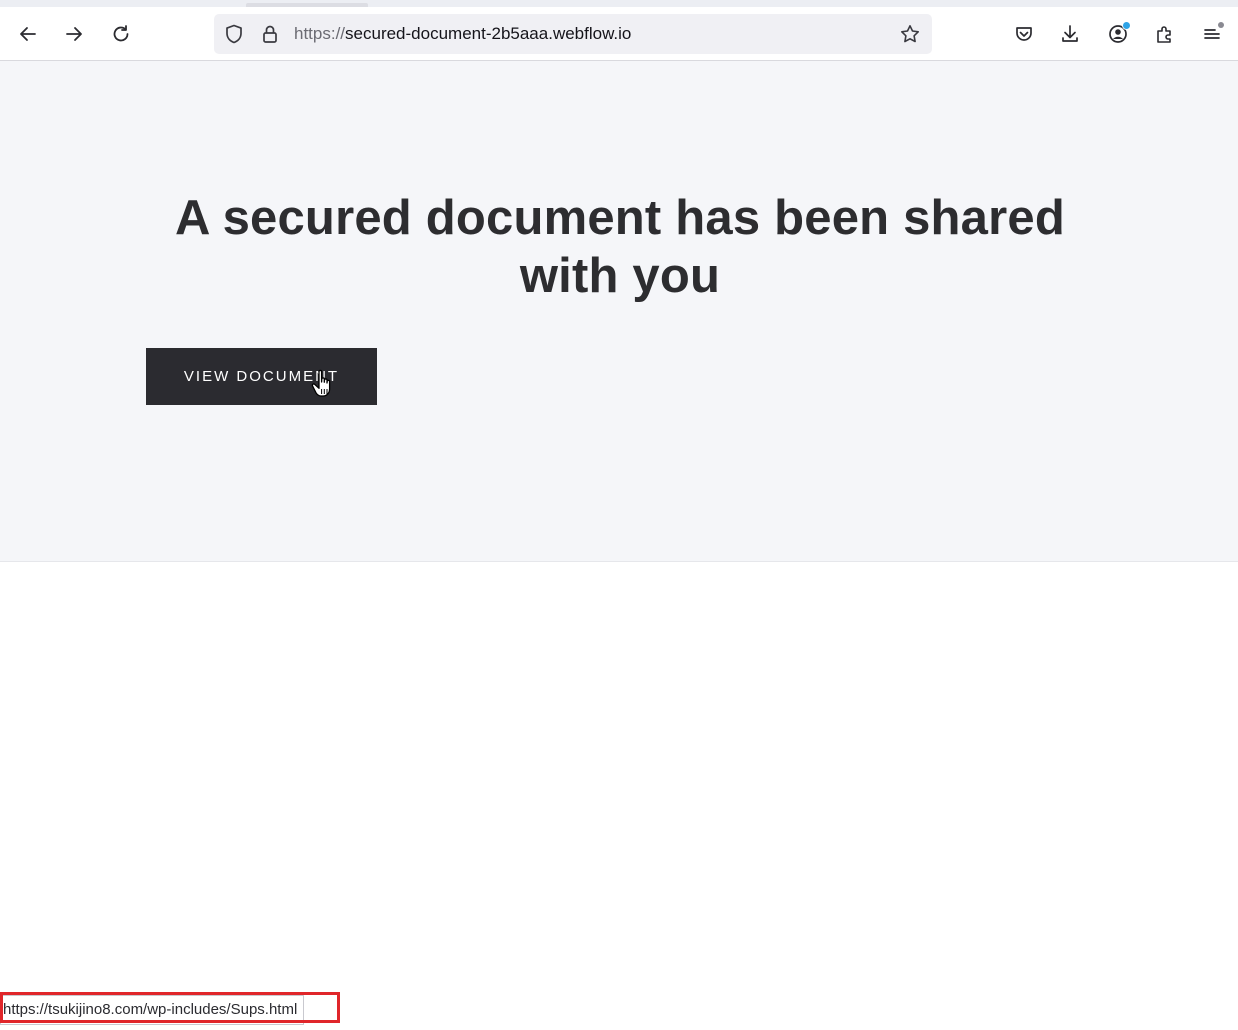  Describe the element at coordinates (910, 34) in the screenshot. I see `star-icon` at that location.